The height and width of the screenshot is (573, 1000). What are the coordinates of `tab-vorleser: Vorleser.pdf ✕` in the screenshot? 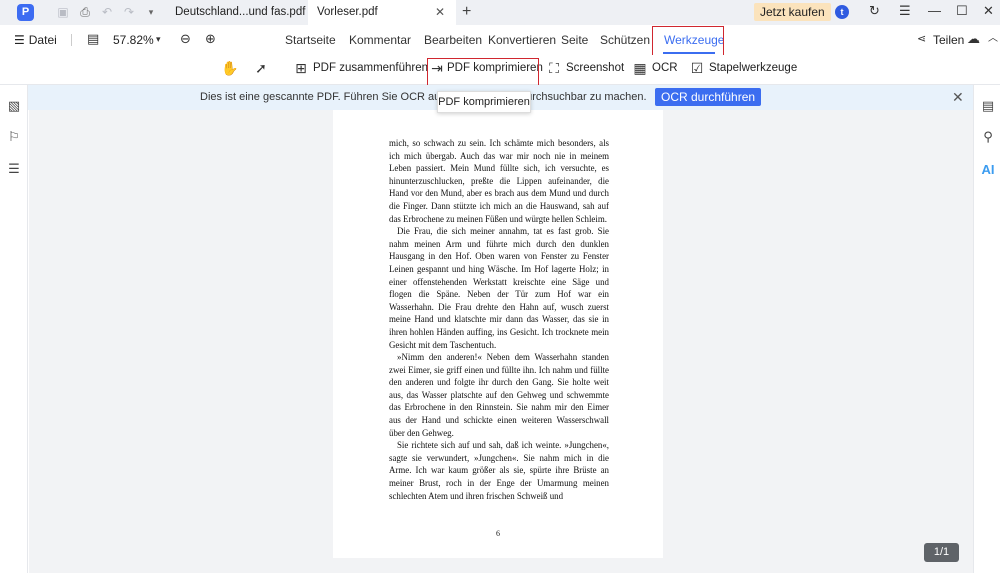 It's located at (382, 12).